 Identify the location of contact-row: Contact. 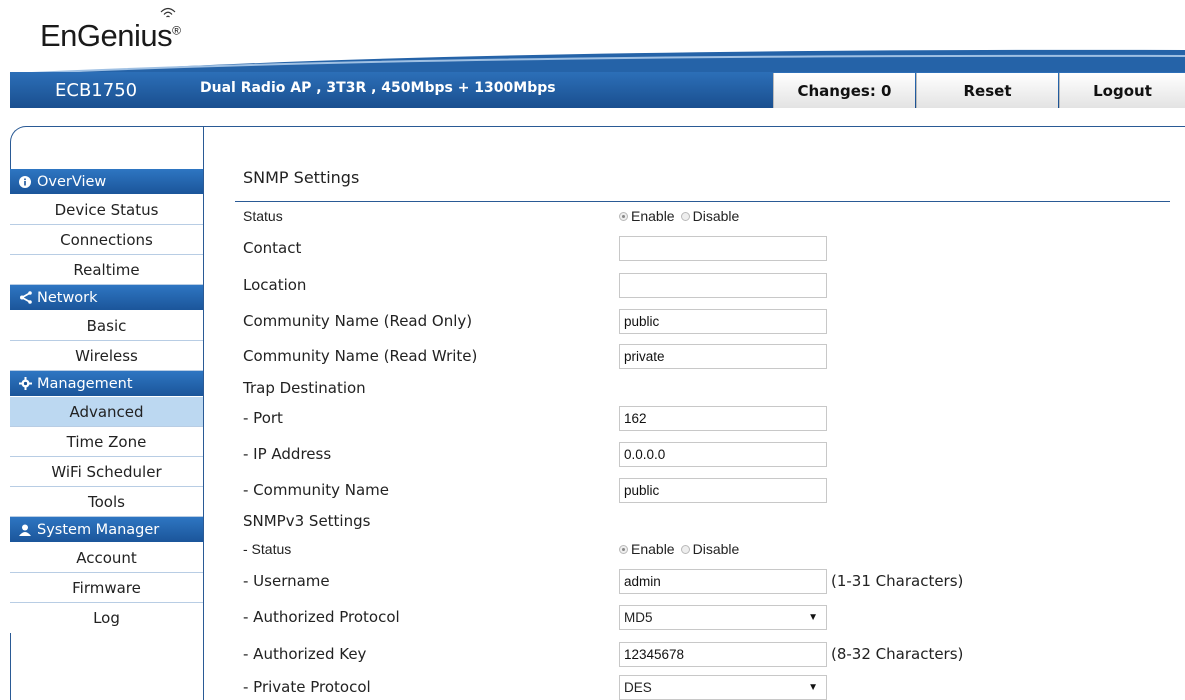
(708, 248).